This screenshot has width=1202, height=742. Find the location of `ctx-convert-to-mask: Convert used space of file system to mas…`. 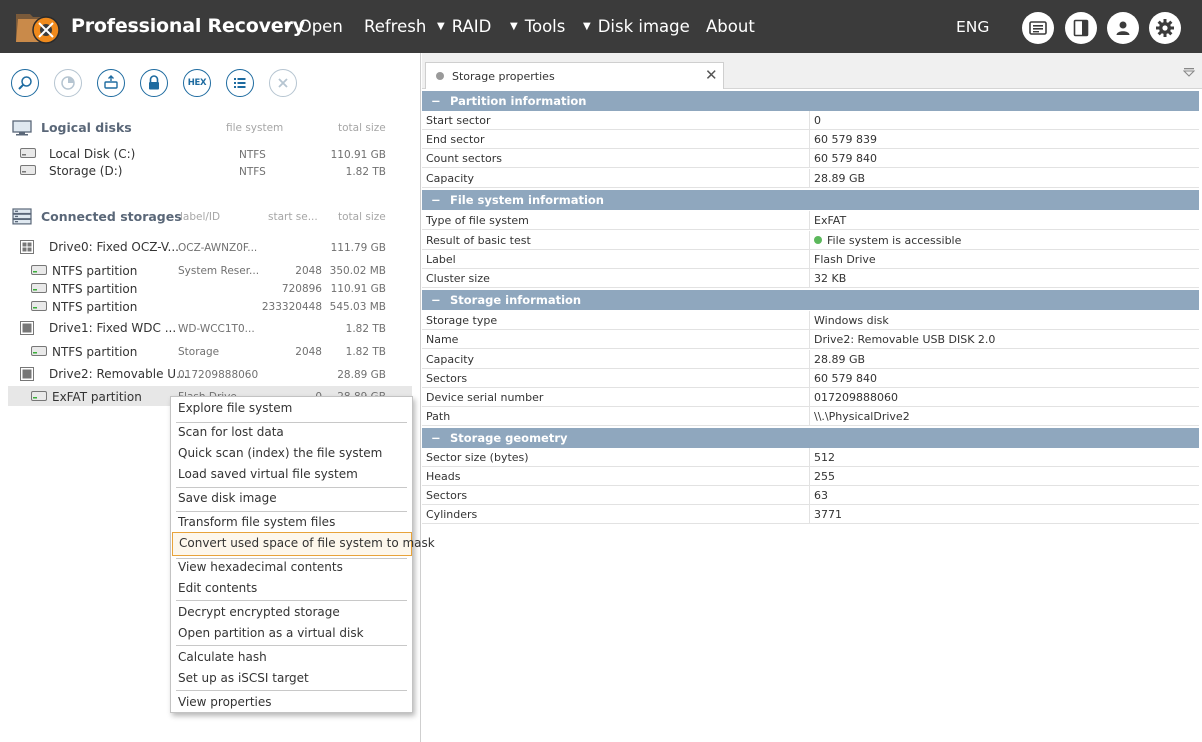

ctx-convert-to-mask: Convert used space of file system to mas… is located at coordinates (303, 544).